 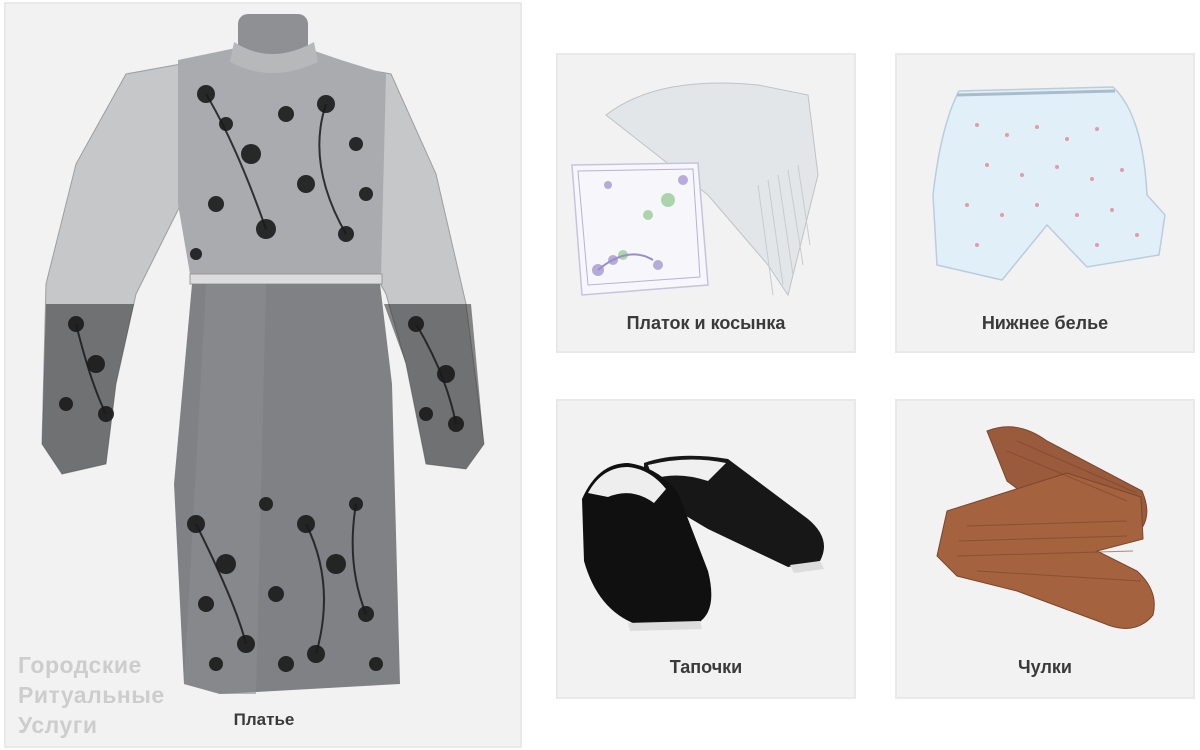 I want to click on slippers-label: Тапочки, so click(x=706, y=667).